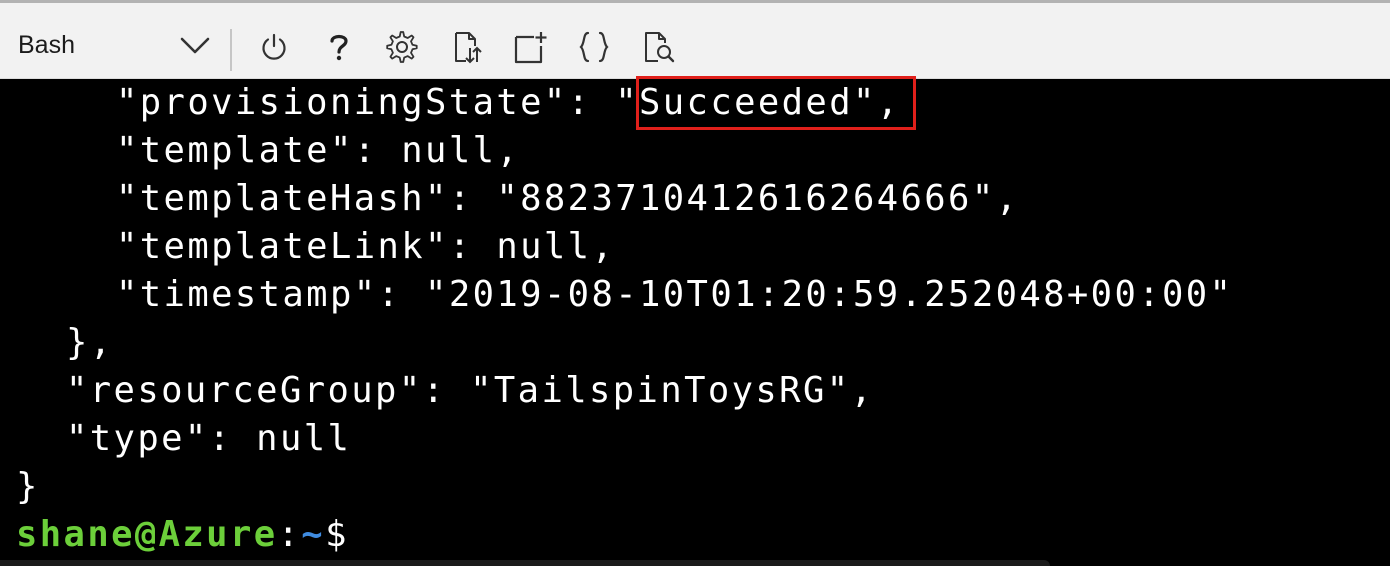 The width and height of the screenshot is (1390, 566). I want to click on braces-icon, so click(594, 47).